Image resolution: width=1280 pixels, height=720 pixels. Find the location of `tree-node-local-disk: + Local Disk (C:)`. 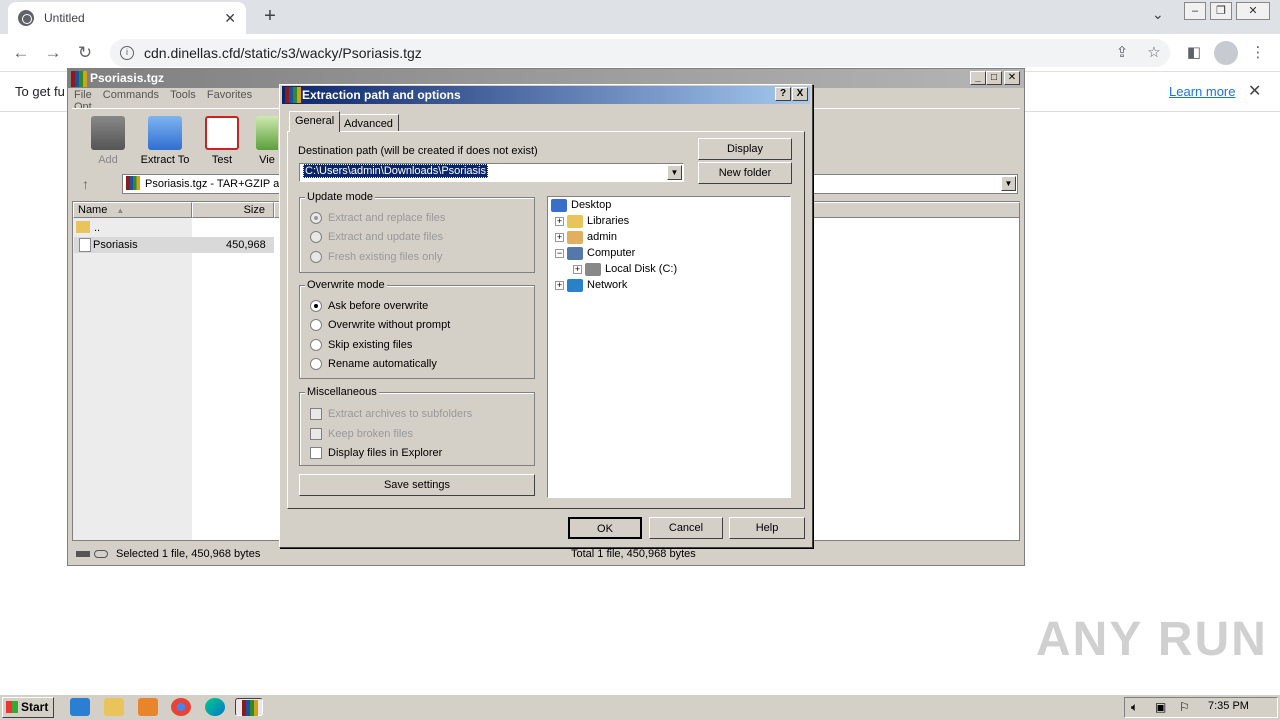

tree-node-local-disk: + Local Disk (C:) is located at coordinates (625, 269).